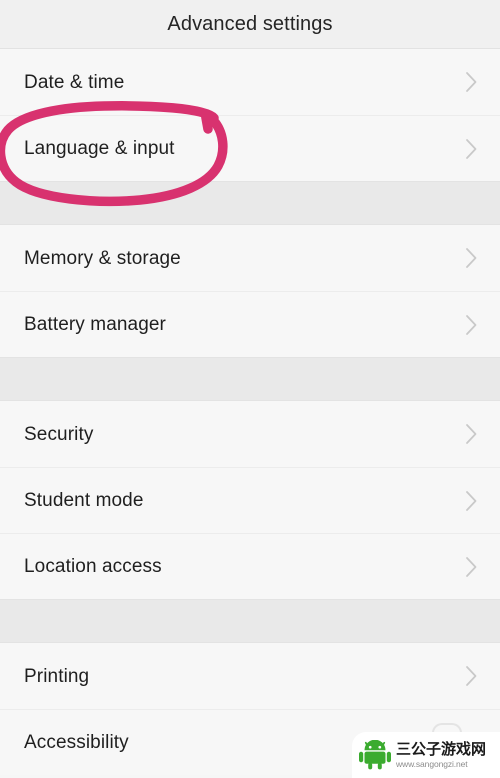 The height and width of the screenshot is (778, 500). I want to click on settings-row-label: Security, so click(59, 434).